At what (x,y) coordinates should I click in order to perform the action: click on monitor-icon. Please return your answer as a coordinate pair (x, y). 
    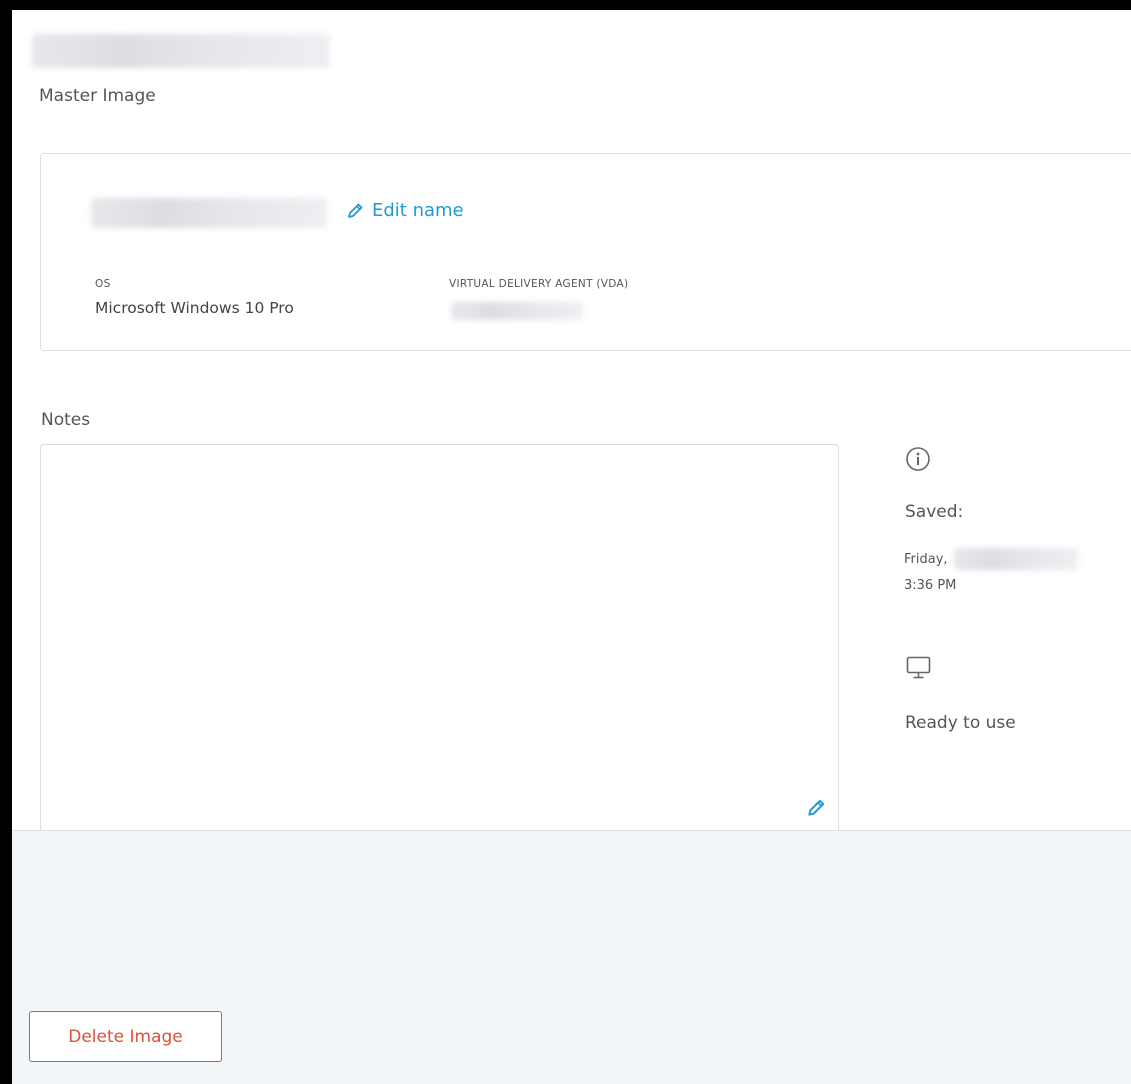
    Looking at the image, I should click on (919, 670).